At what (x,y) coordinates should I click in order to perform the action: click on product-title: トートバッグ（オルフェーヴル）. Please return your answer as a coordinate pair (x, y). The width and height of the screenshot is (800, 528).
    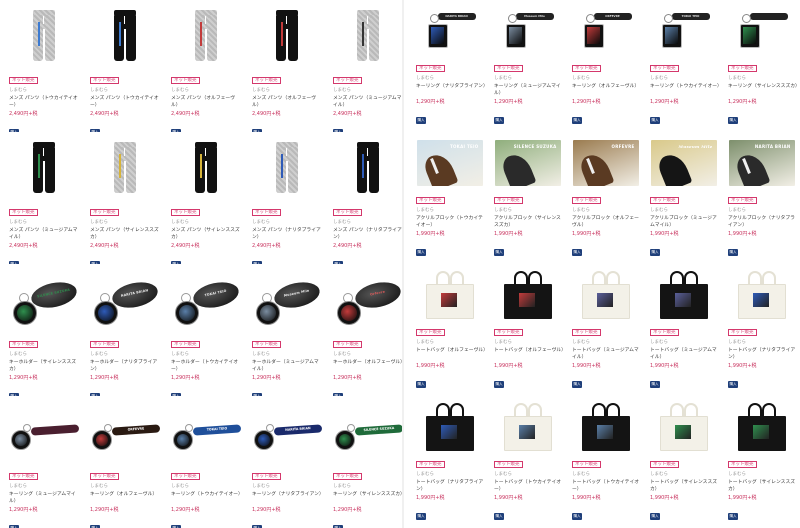
    Looking at the image, I should click on (451, 354).